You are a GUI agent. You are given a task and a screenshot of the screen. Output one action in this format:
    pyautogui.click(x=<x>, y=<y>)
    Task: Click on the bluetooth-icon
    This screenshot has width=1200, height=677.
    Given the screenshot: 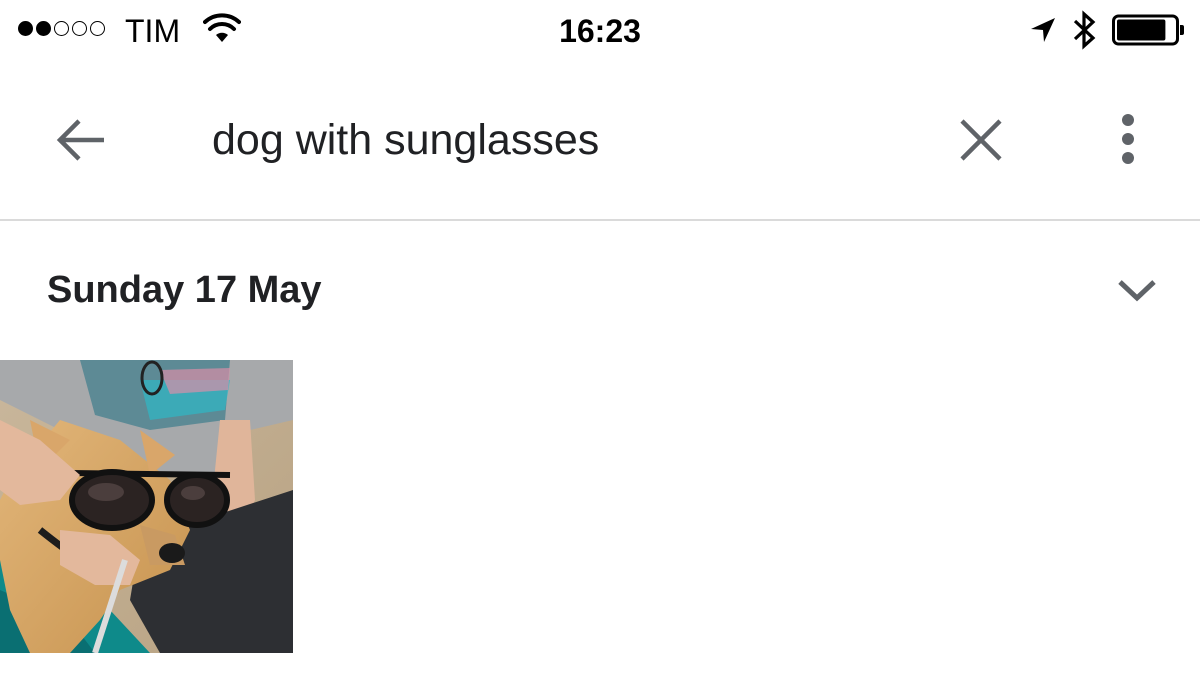 What is the action you would take?
    pyautogui.click(x=1084, y=30)
    